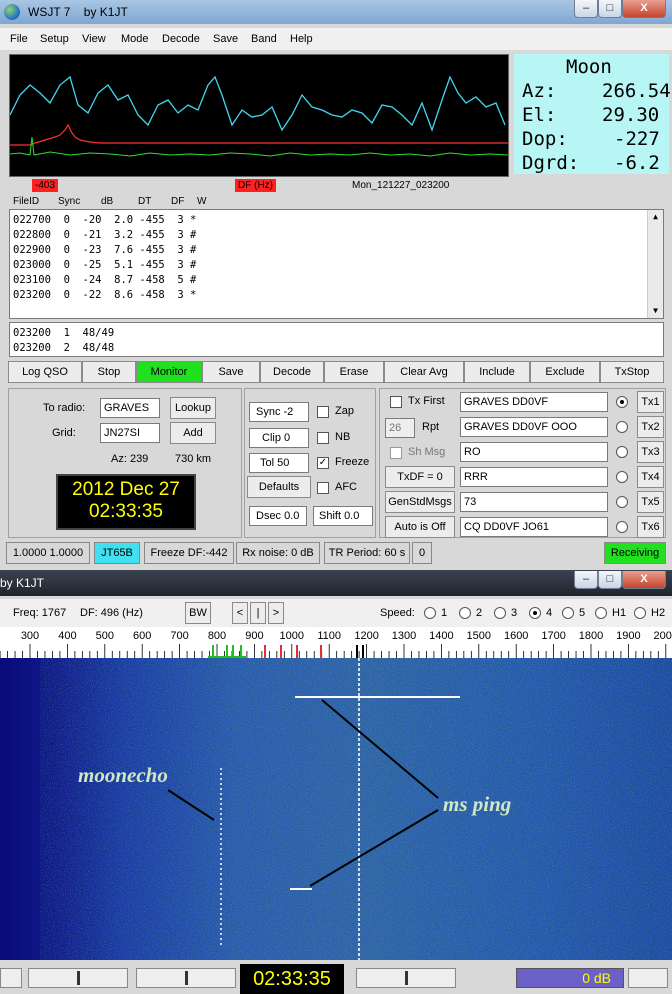  I want to click on dsec-spinner: Dsec 0.0, so click(278, 516).